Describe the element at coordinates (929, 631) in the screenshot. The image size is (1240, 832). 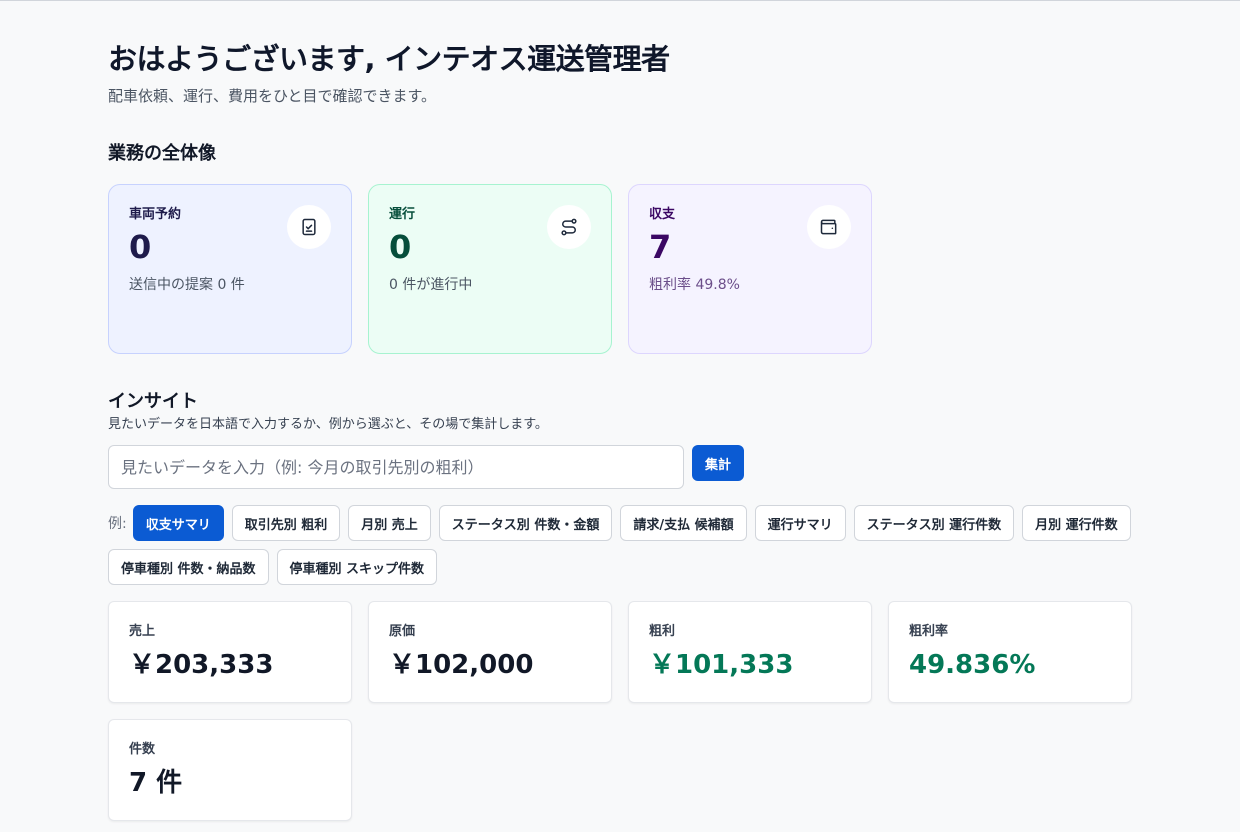
I see `metric-label: 粗利率` at that location.